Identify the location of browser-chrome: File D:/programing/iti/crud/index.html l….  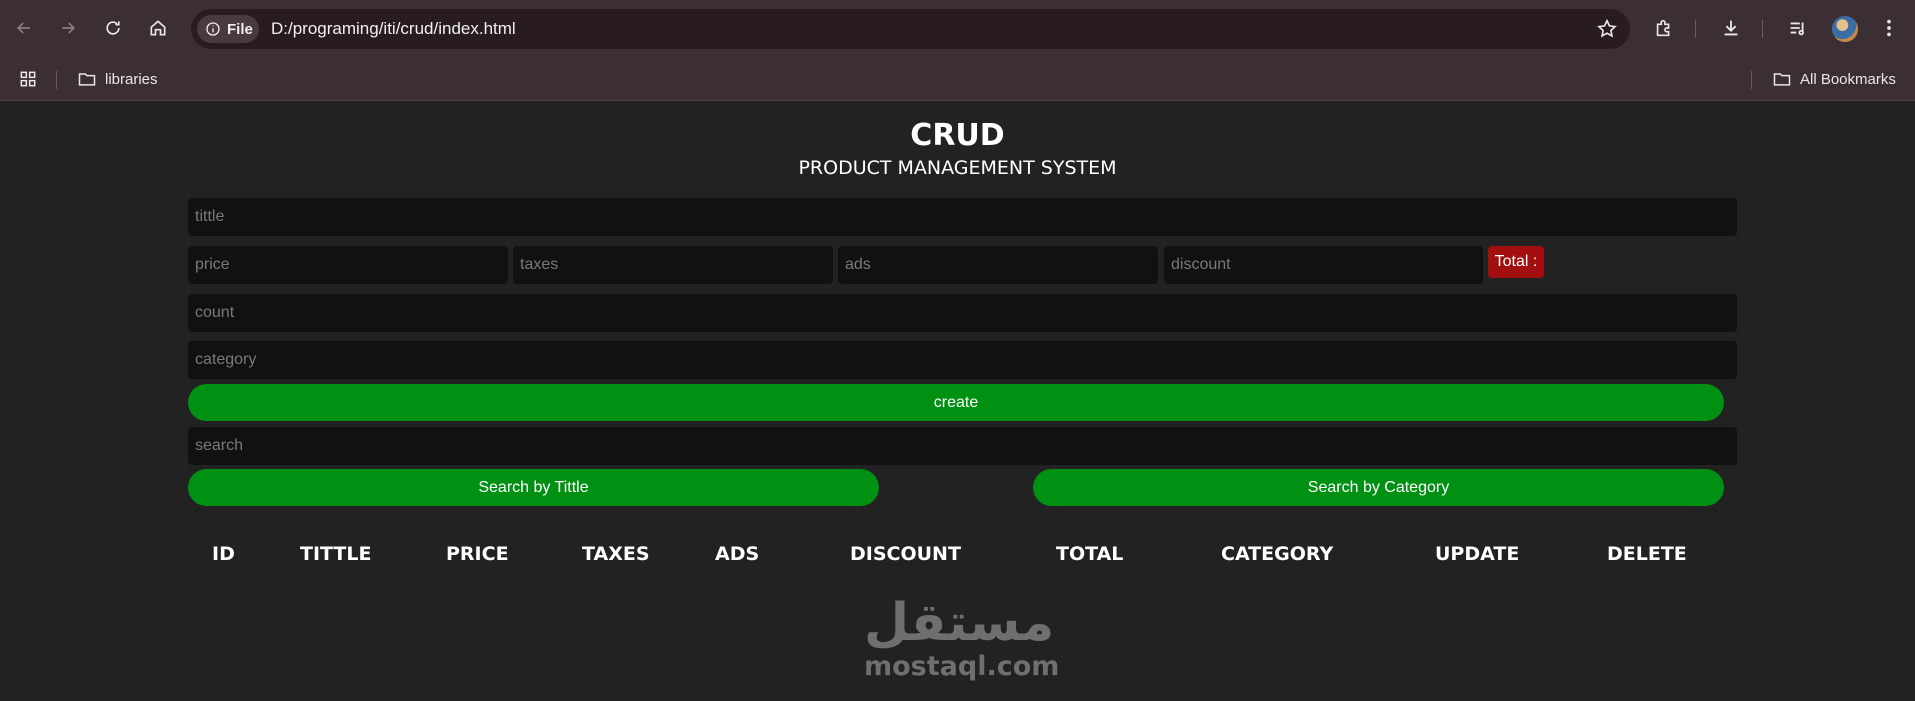
(957, 50).